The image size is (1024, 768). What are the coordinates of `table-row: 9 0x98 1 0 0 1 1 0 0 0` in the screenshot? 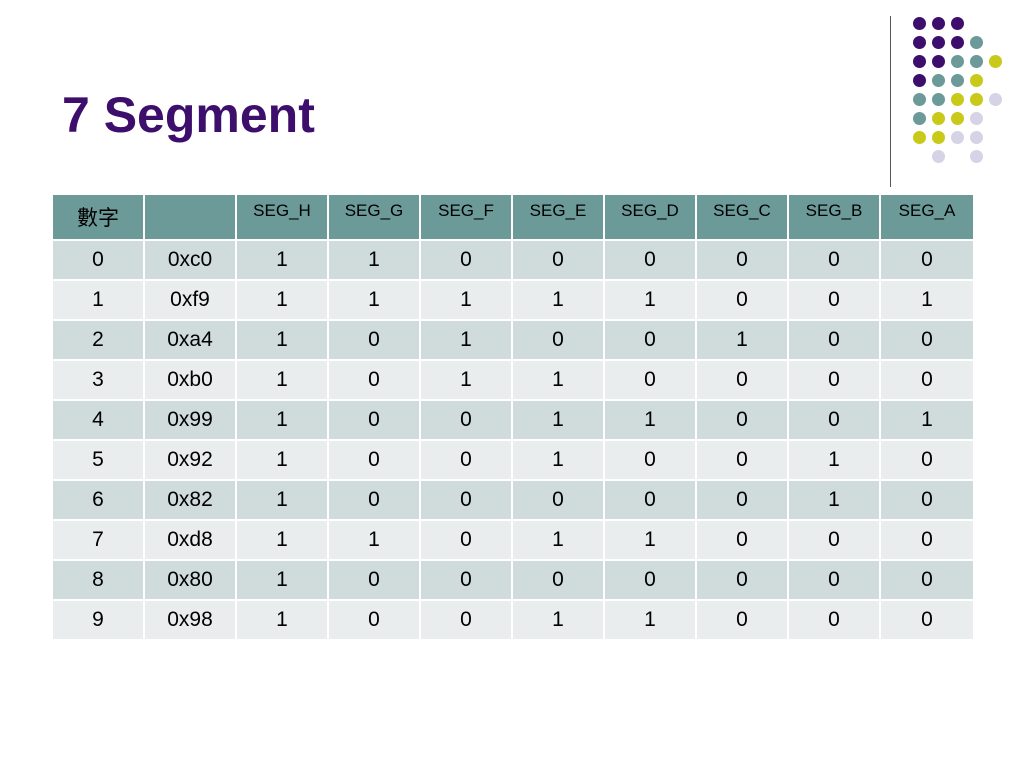 It's located at (513, 620).